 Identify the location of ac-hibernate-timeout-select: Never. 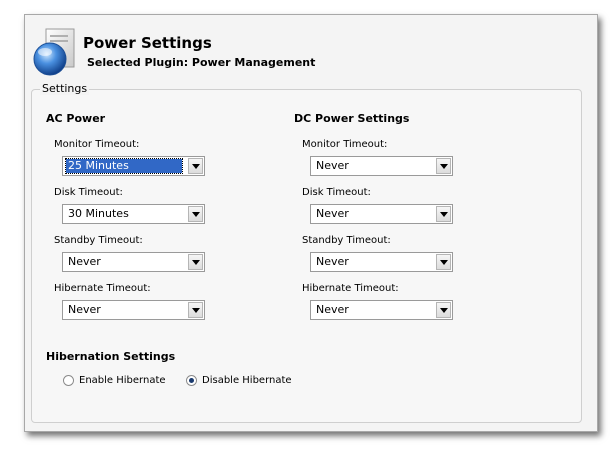
(133, 310).